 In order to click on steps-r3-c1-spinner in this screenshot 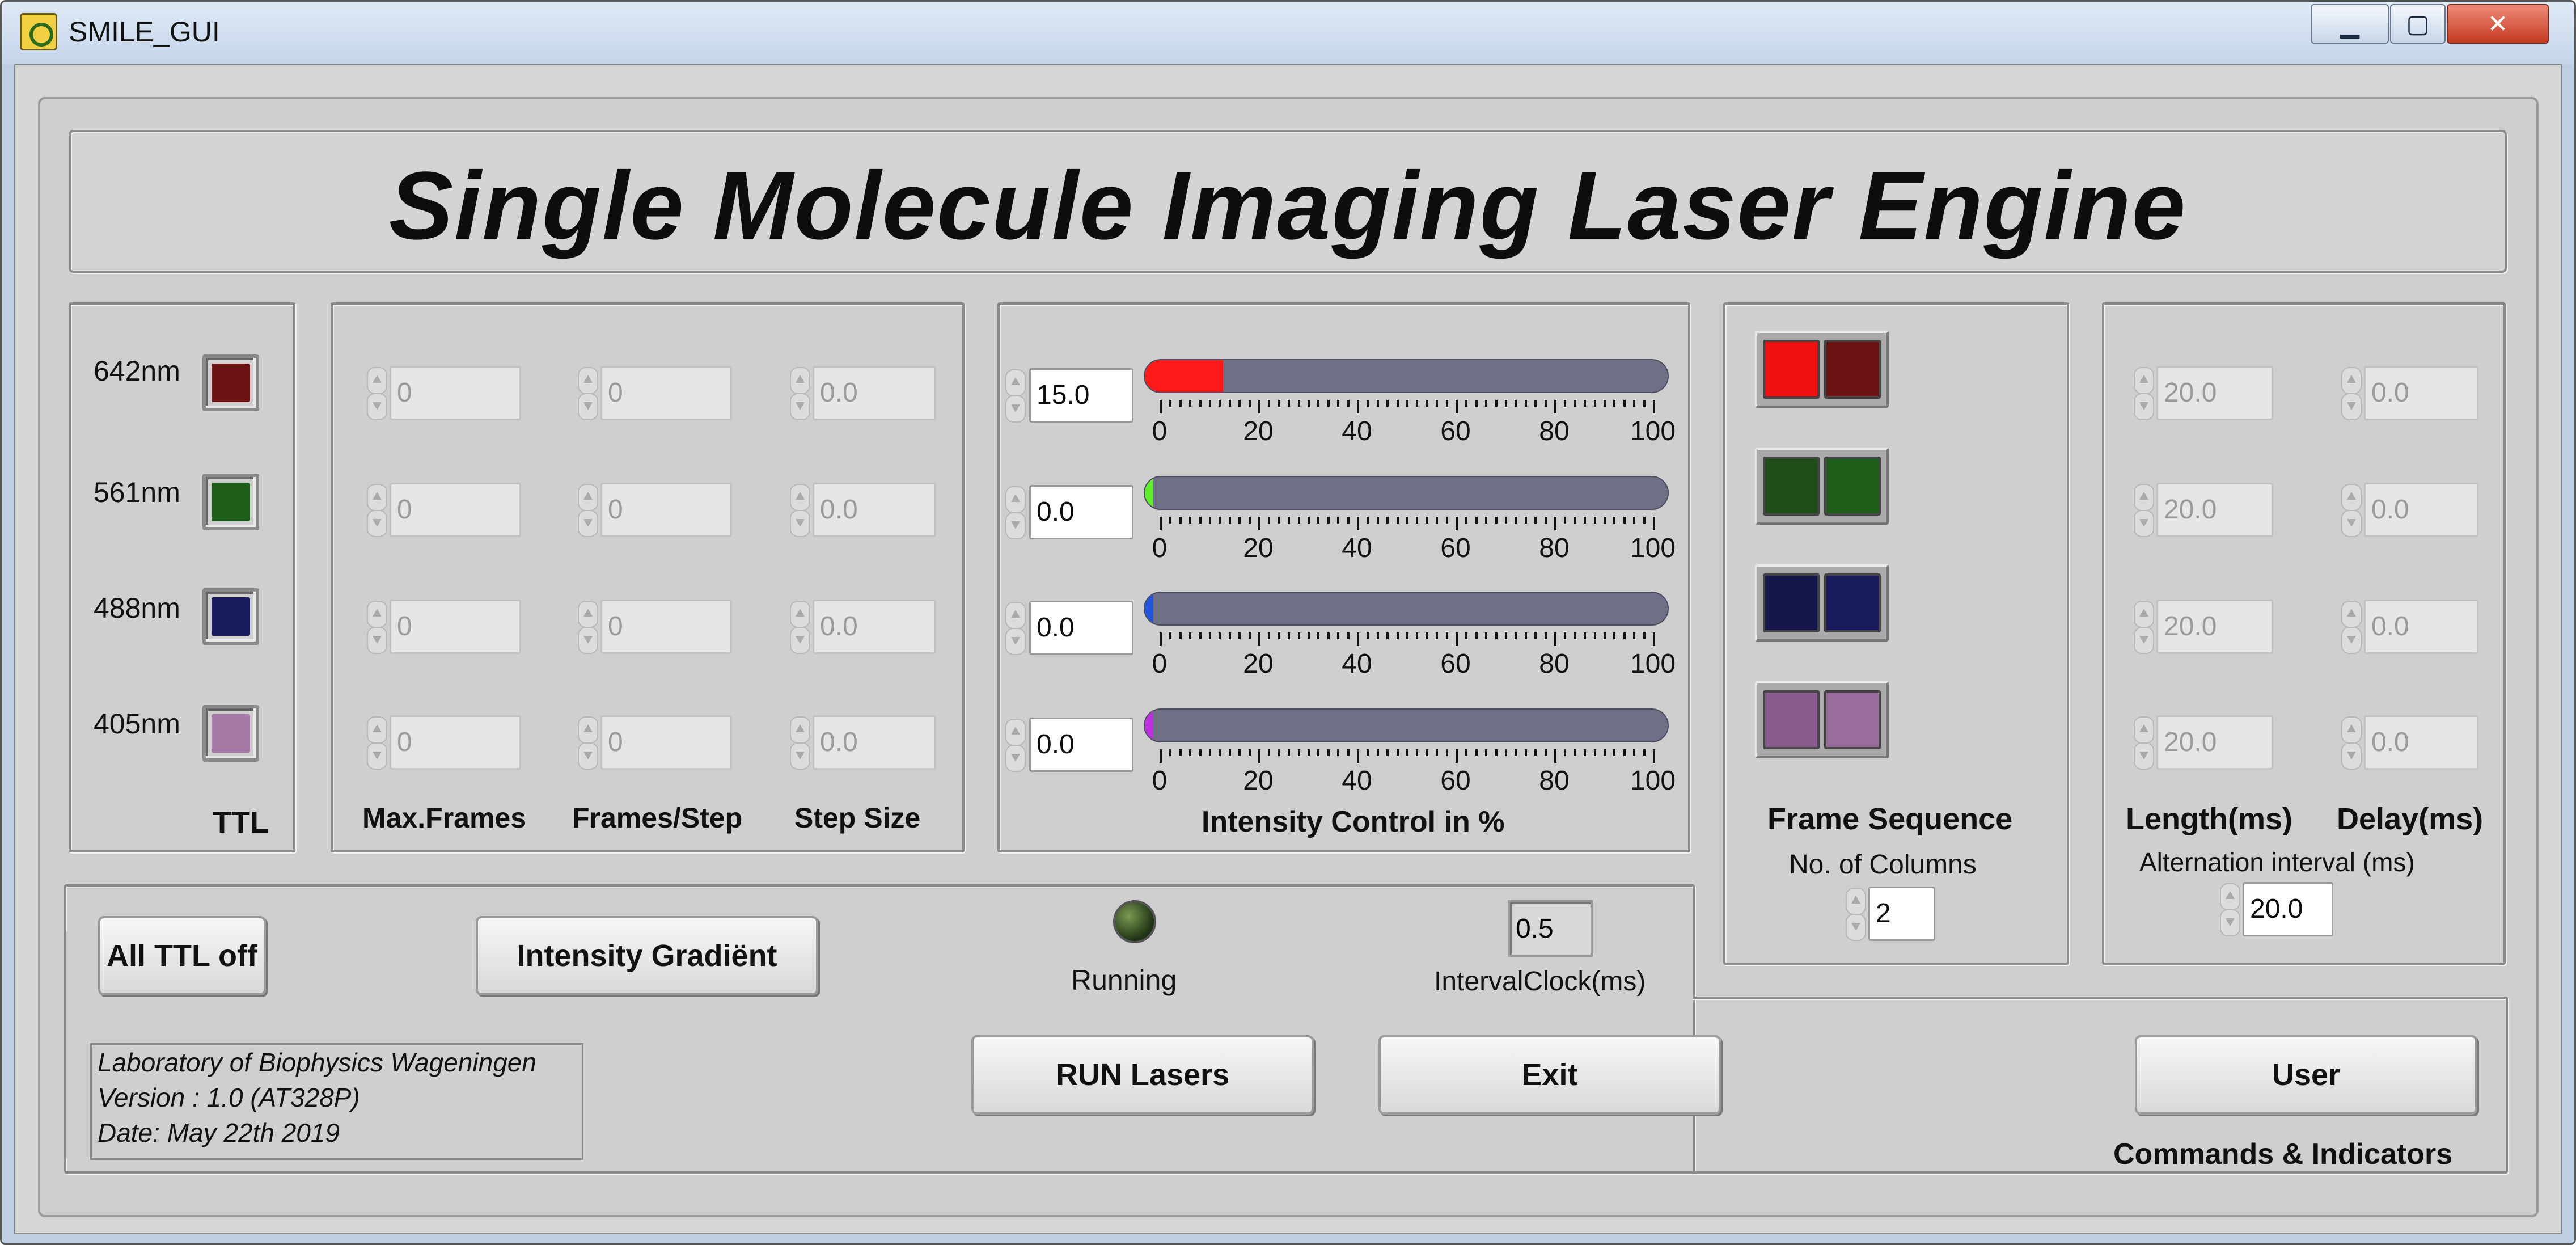, I will do `click(587, 742)`.